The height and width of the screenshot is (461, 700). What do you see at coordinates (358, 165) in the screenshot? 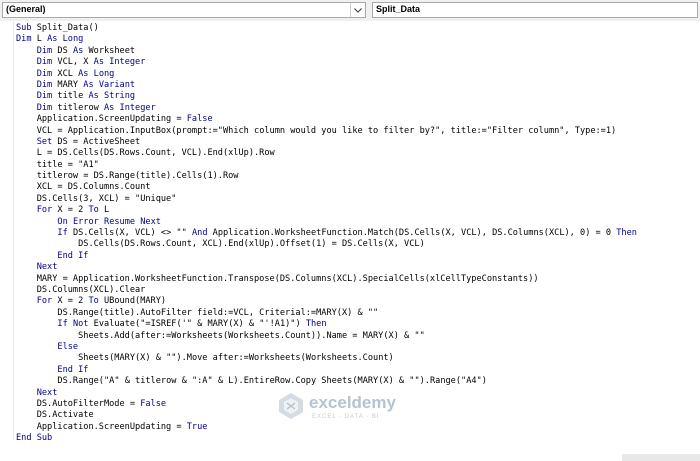
I see `code-line: title = "A1"` at bounding box center [358, 165].